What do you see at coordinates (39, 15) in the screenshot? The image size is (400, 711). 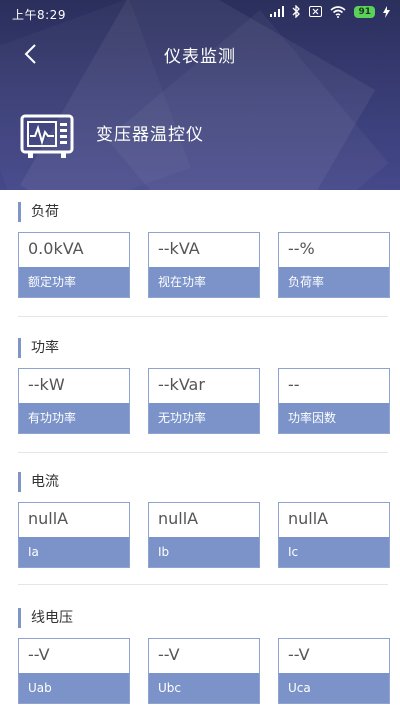 I see `status-time: 上午8:29` at bounding box center [39, 15].